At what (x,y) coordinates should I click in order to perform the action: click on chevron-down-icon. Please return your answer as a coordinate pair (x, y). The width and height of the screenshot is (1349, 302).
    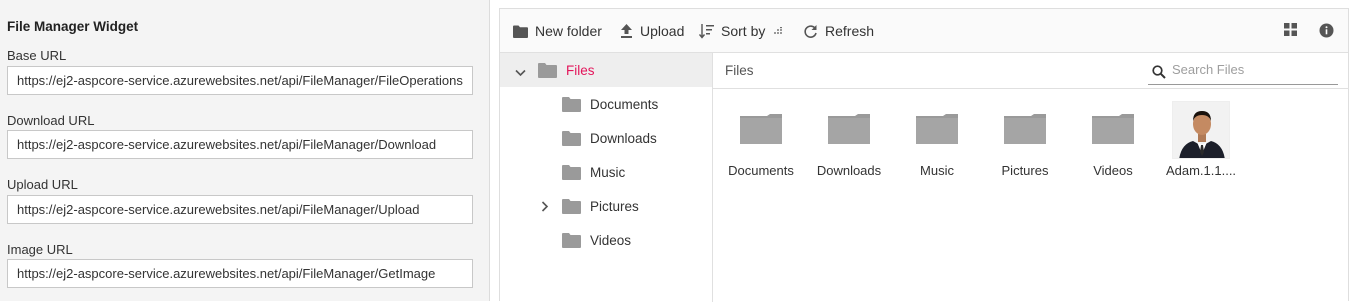
    Looking at the image, I should click on (520, 72).